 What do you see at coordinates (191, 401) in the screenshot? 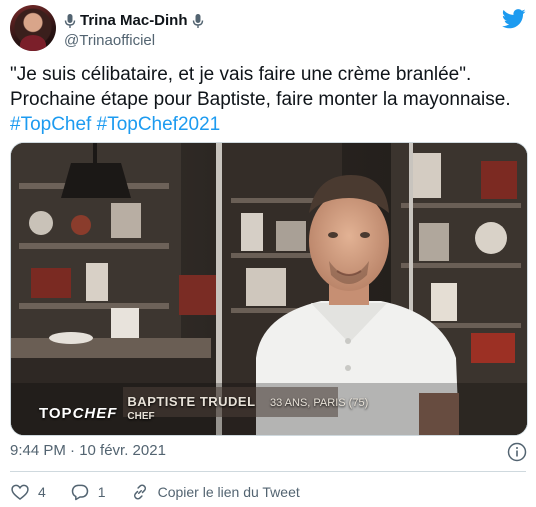
I see `chef-name: BAPTISTE TRUDEL` at bounding box center [191, 401].